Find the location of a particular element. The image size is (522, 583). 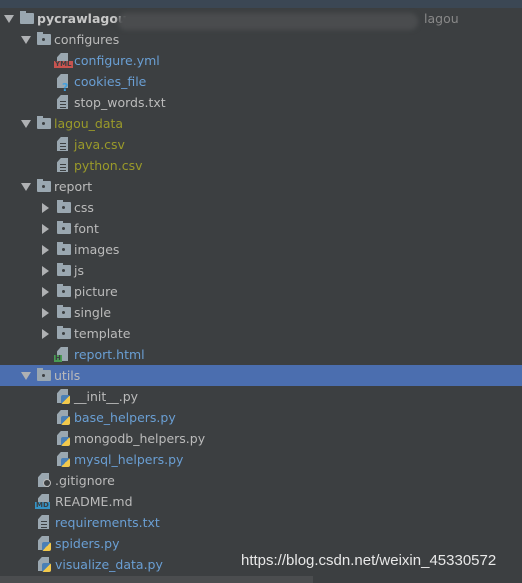

tree-item-font: font is located at coordinates (261, 228).